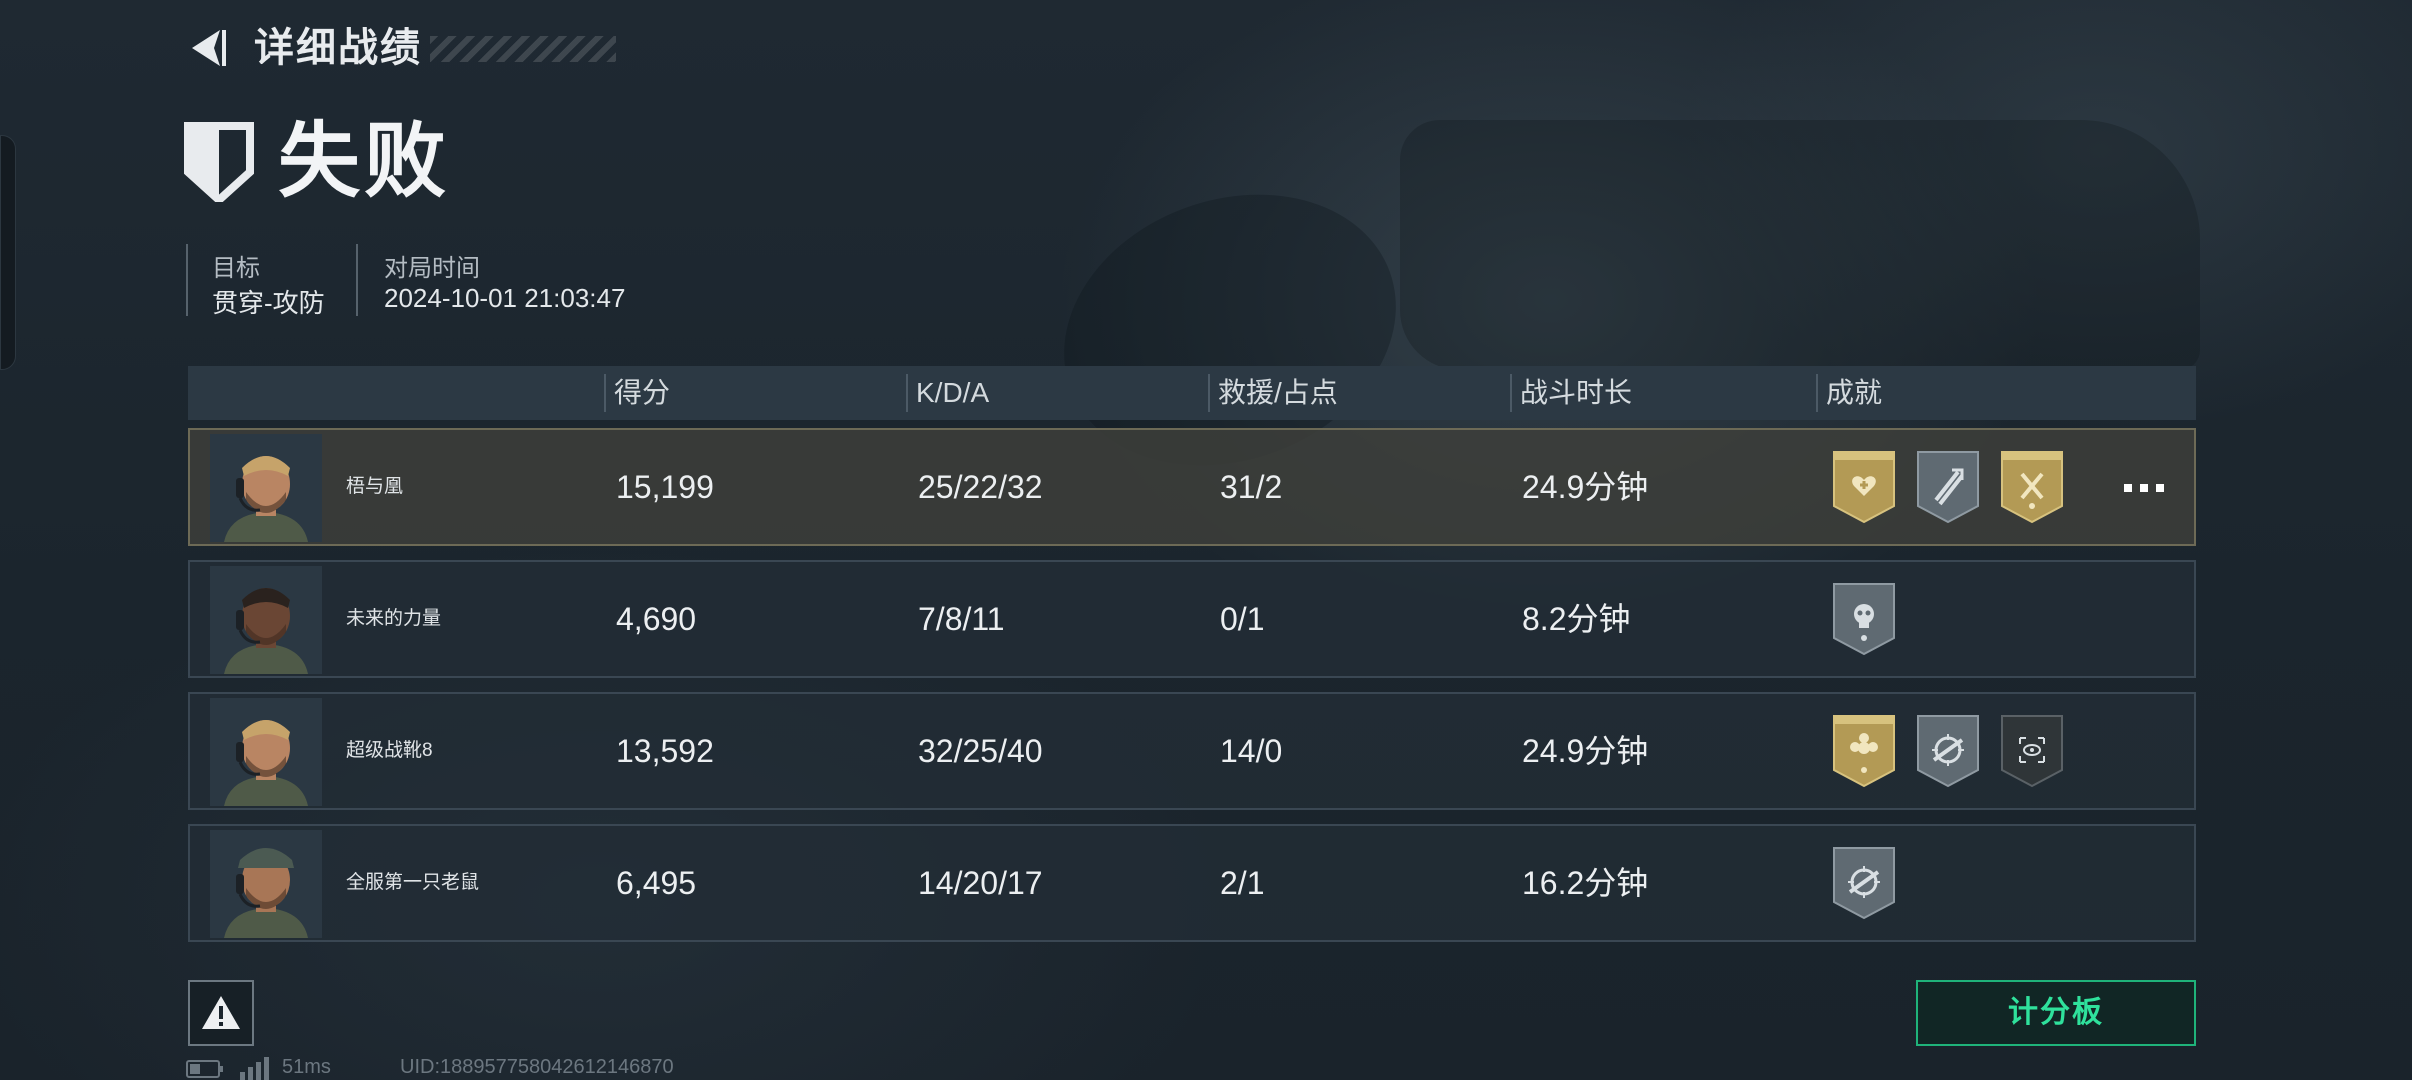 The width and height of the screenshot is (2412, 1080). I want to click on player-row: 全服第一只老鼠 6,495 14/20/17 2/1 16.2分钟, so click(1192, 883).